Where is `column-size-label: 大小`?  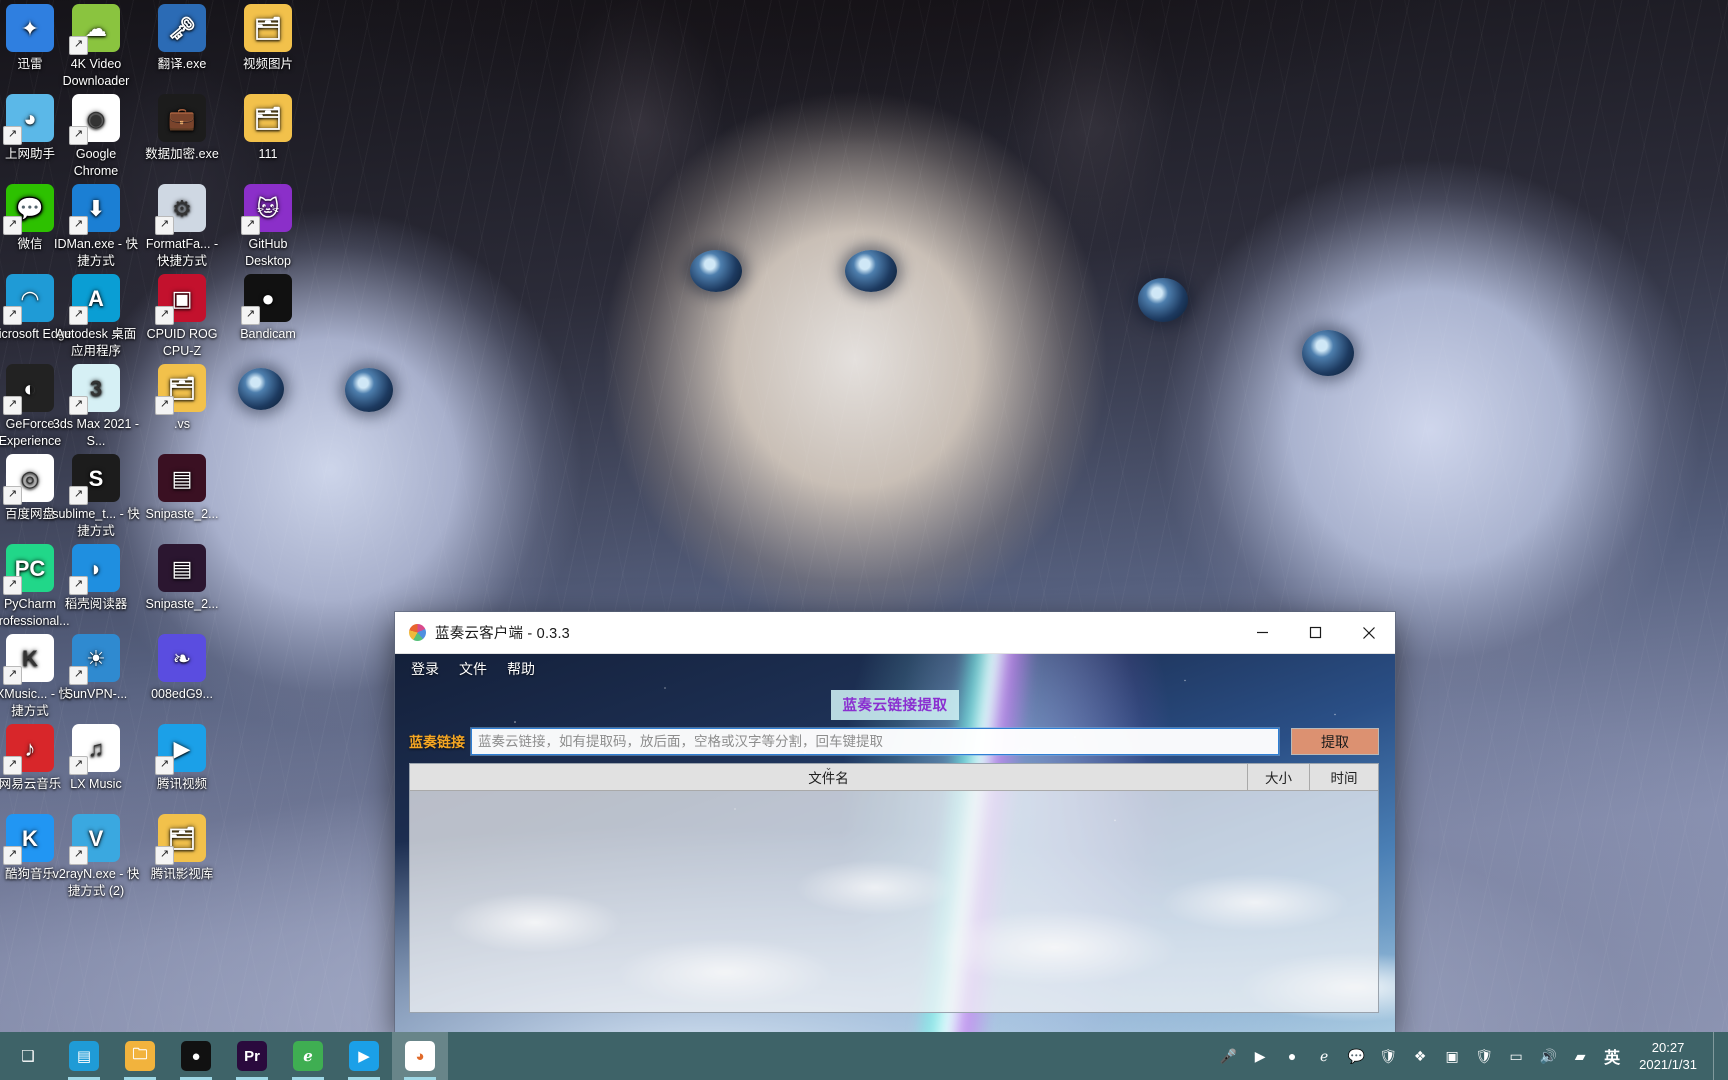
column-size-label: 大小 is located at coordinates (1278, 778).